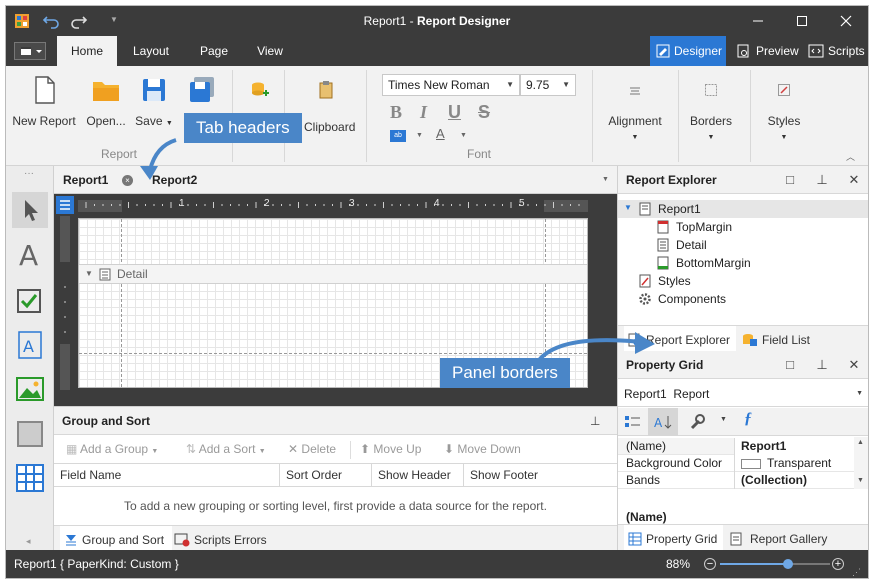  Describe the element at coordinates (710, 564) in the screenshot. I see `zoom-out-icon: −` at that location.